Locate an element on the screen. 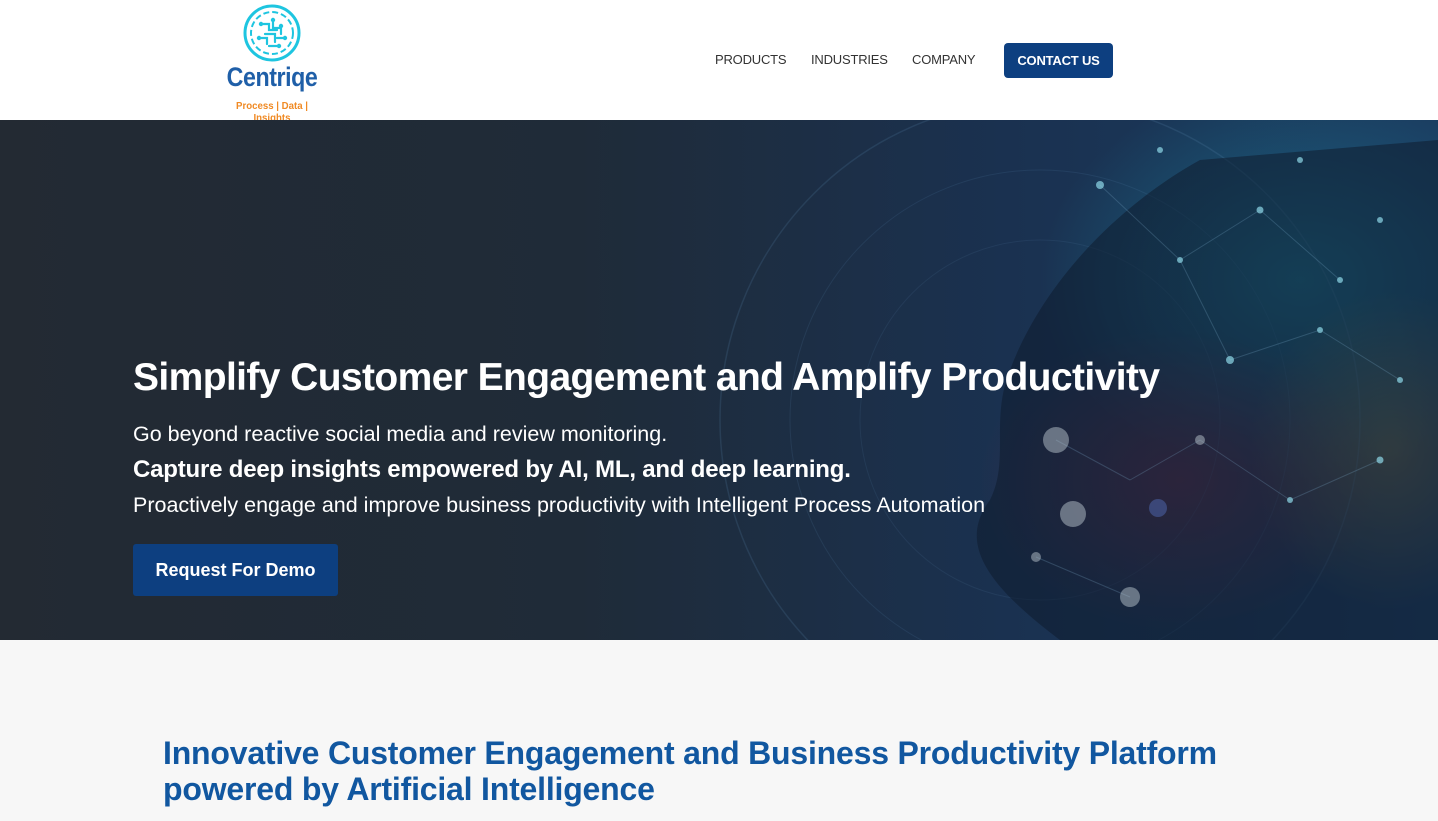 The width and height of the screenshot is (1438, 821). logo-wordmark: Centriqe is located at coordinates (272, 77).